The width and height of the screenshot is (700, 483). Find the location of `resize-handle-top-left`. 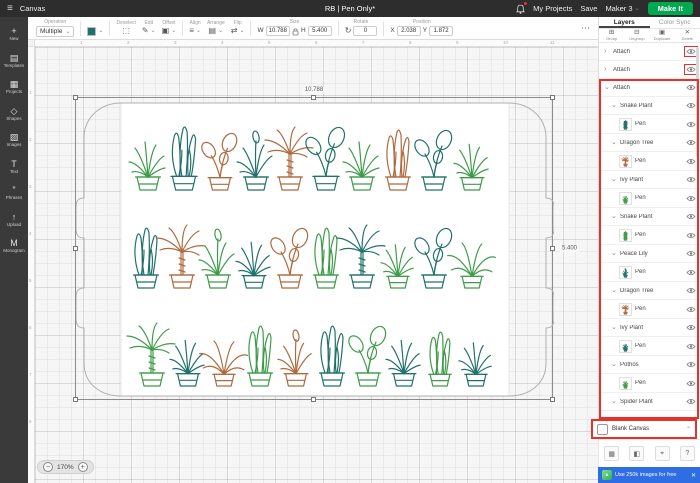

resize-handle-top-left is located at coordinates (75, 97).